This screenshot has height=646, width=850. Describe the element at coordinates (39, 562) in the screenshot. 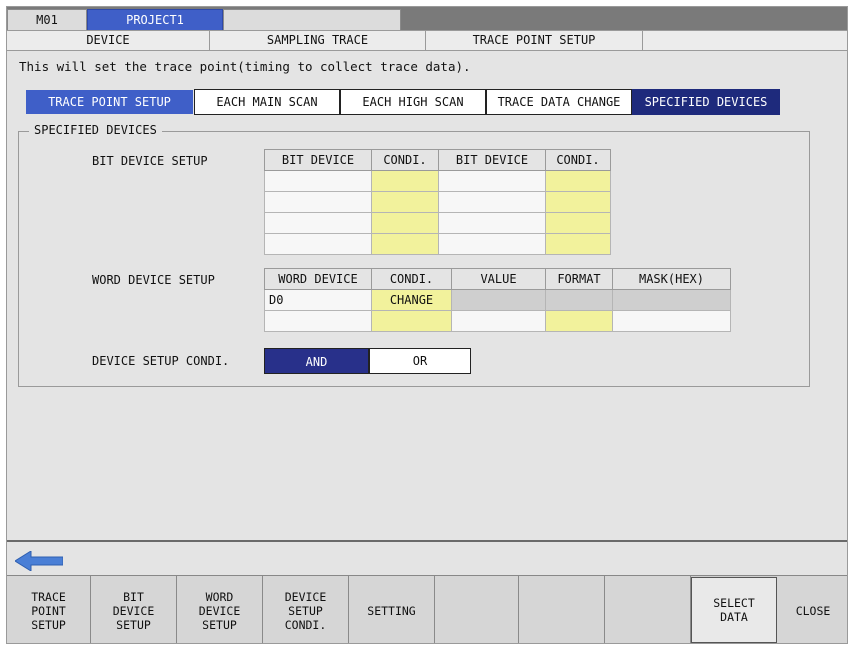

I see `back-arrow-icon` at that location.